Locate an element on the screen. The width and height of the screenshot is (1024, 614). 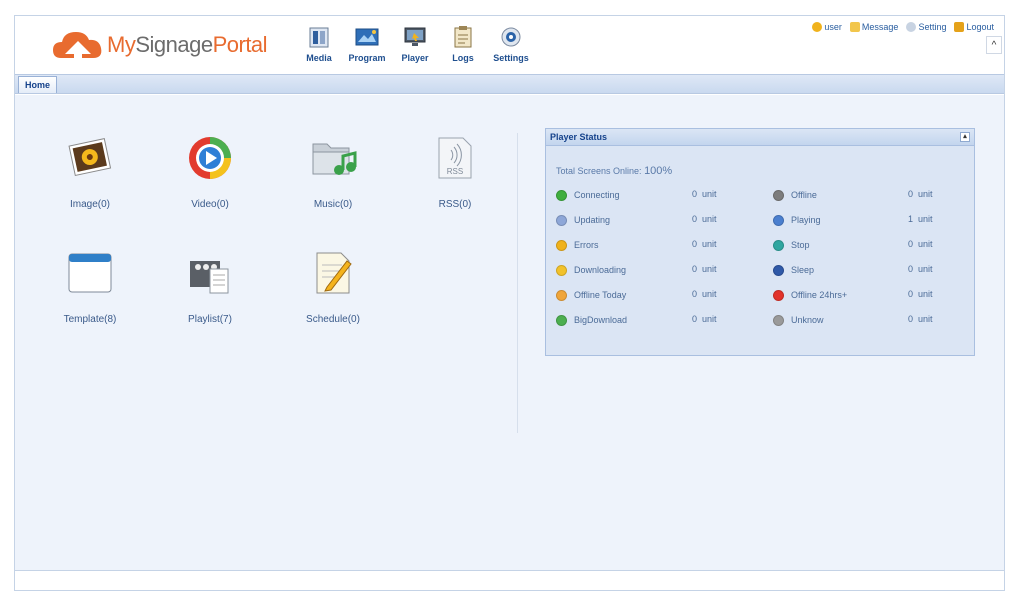
status-row: Unknow is located at coordinates (798, 320).